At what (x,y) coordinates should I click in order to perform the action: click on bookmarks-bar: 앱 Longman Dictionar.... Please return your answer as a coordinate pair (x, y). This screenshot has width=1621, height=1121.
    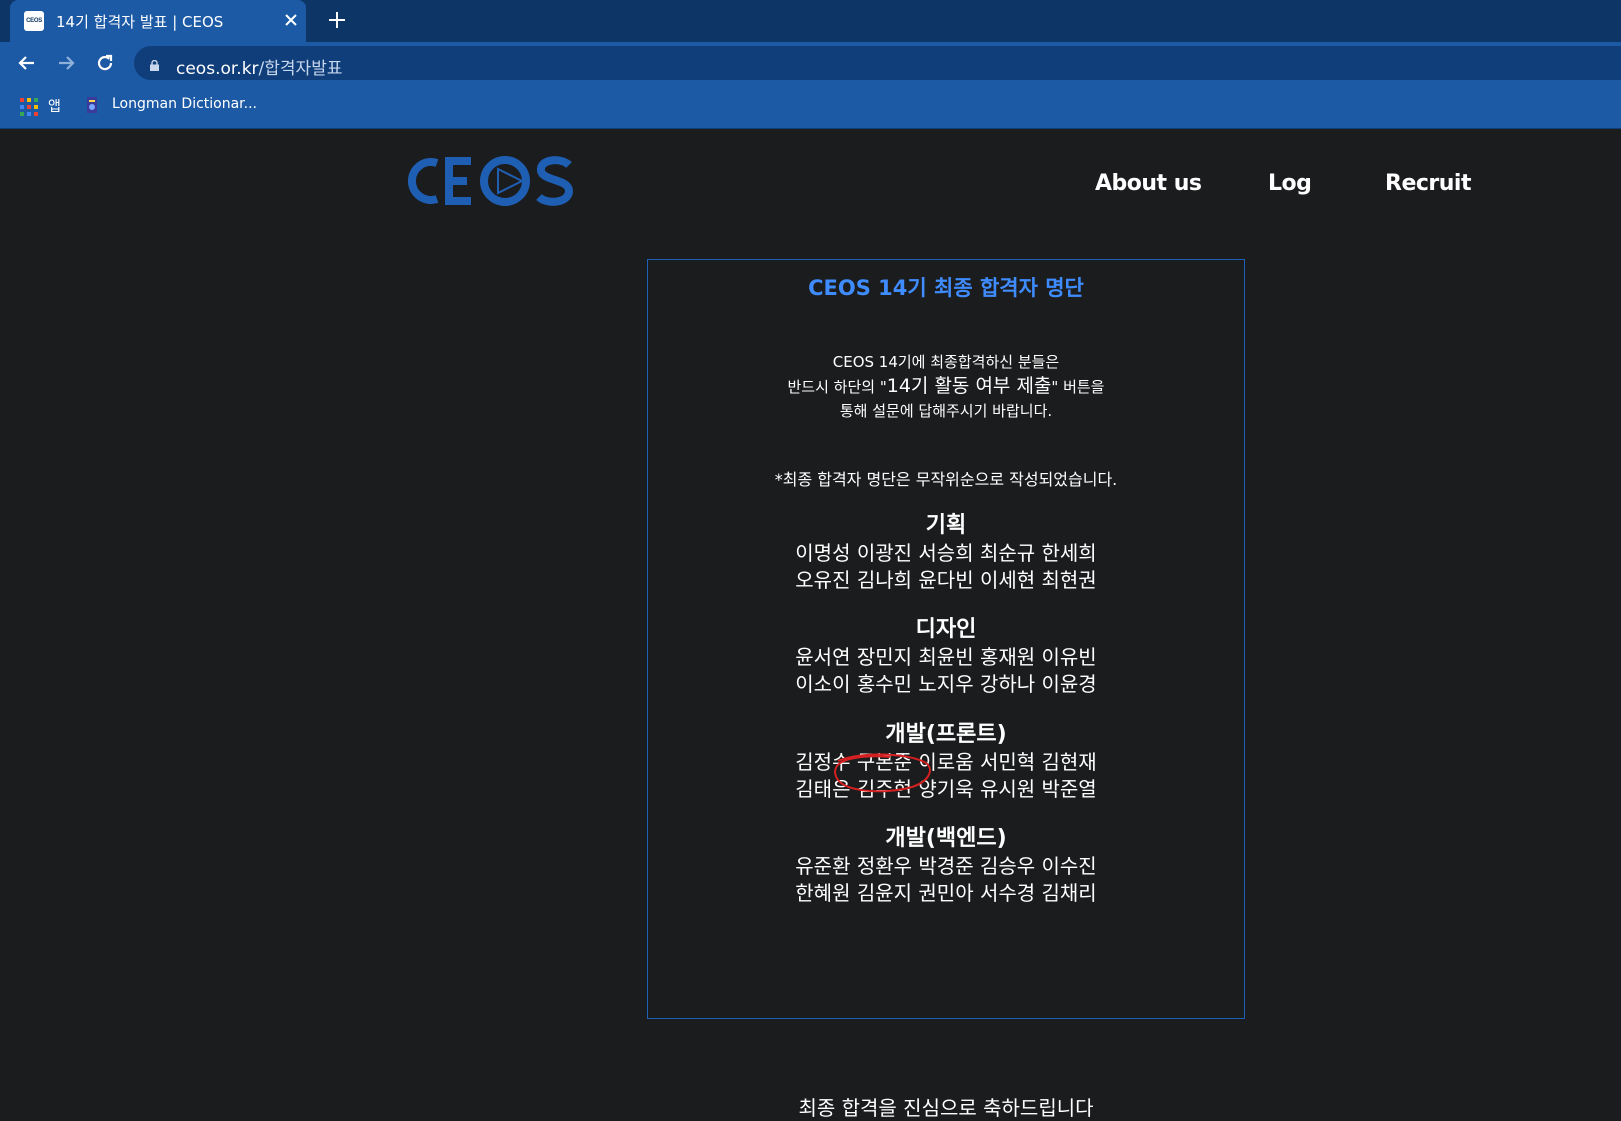
    Looking at the image, I should click on (810, 106).